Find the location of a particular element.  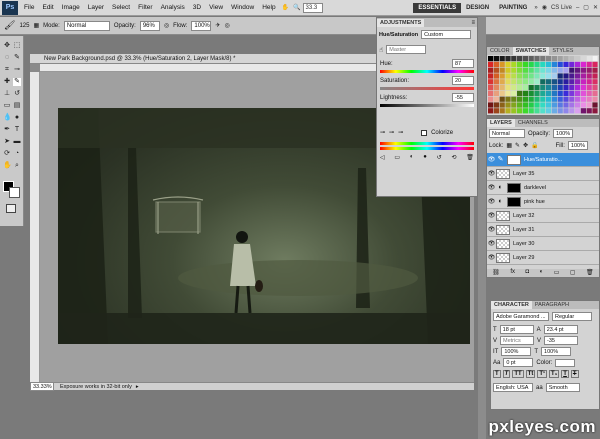

brush-size: 125 is located at coordinates (24, 26).